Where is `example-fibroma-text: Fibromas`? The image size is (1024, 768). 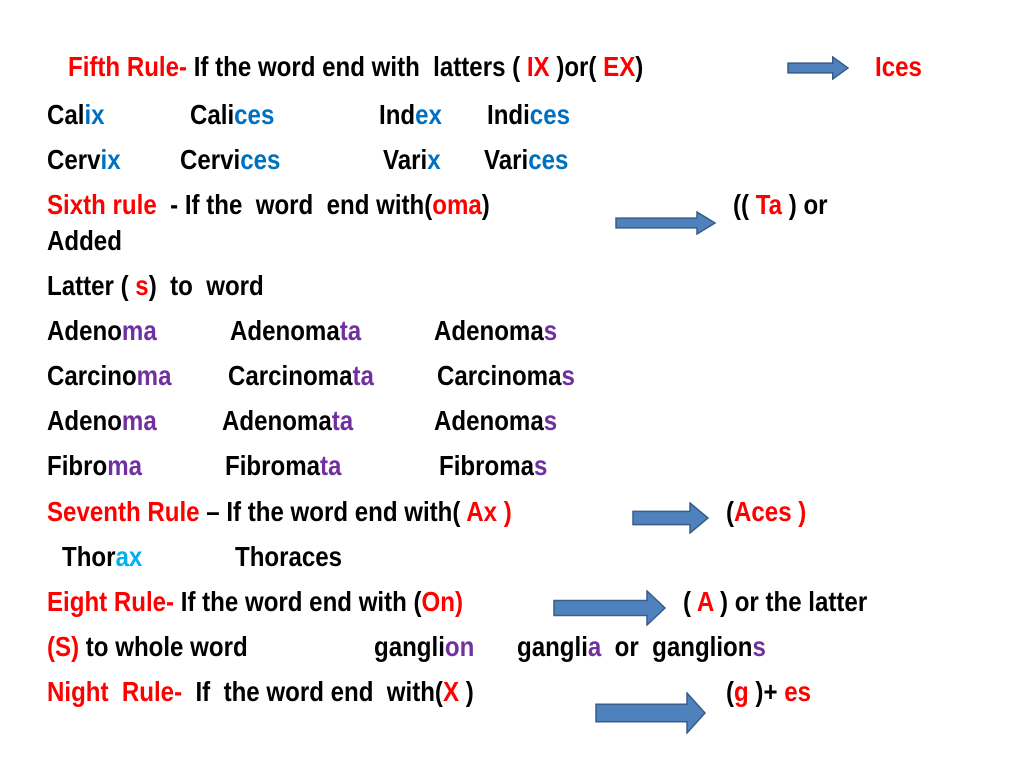
example-fibroma-text: Fibromas is located at coordinates (493, 466).